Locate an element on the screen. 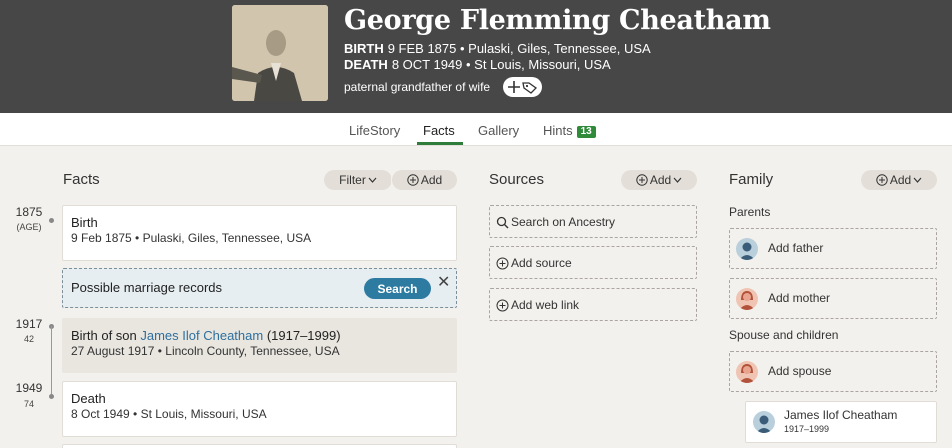 The width and height of the screenshot is (952, 448). facts-heading: Facts is located at coordinates (81, 179).